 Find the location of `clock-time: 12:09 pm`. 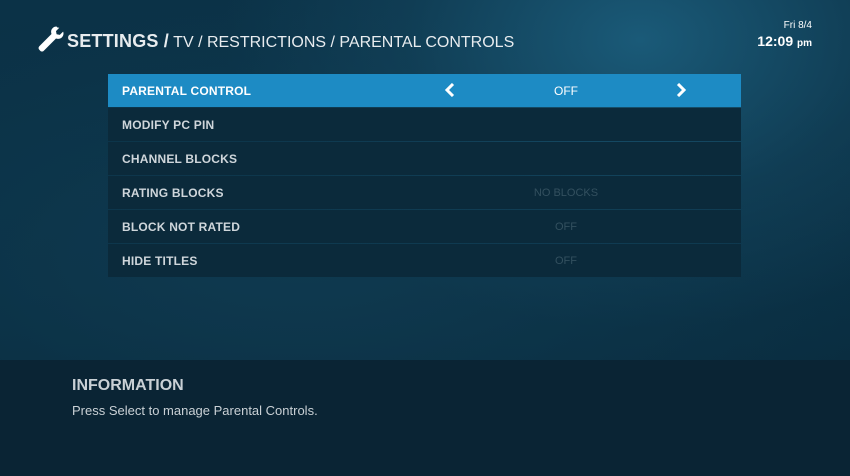

clock-time: 12:09 pm is located at coordinates (784, 42).